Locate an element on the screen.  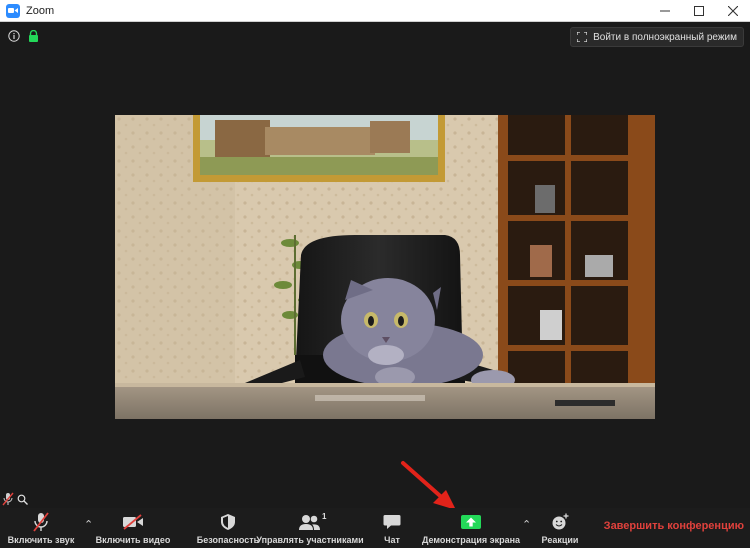
maximize-button is located at coordinates (699, 11).